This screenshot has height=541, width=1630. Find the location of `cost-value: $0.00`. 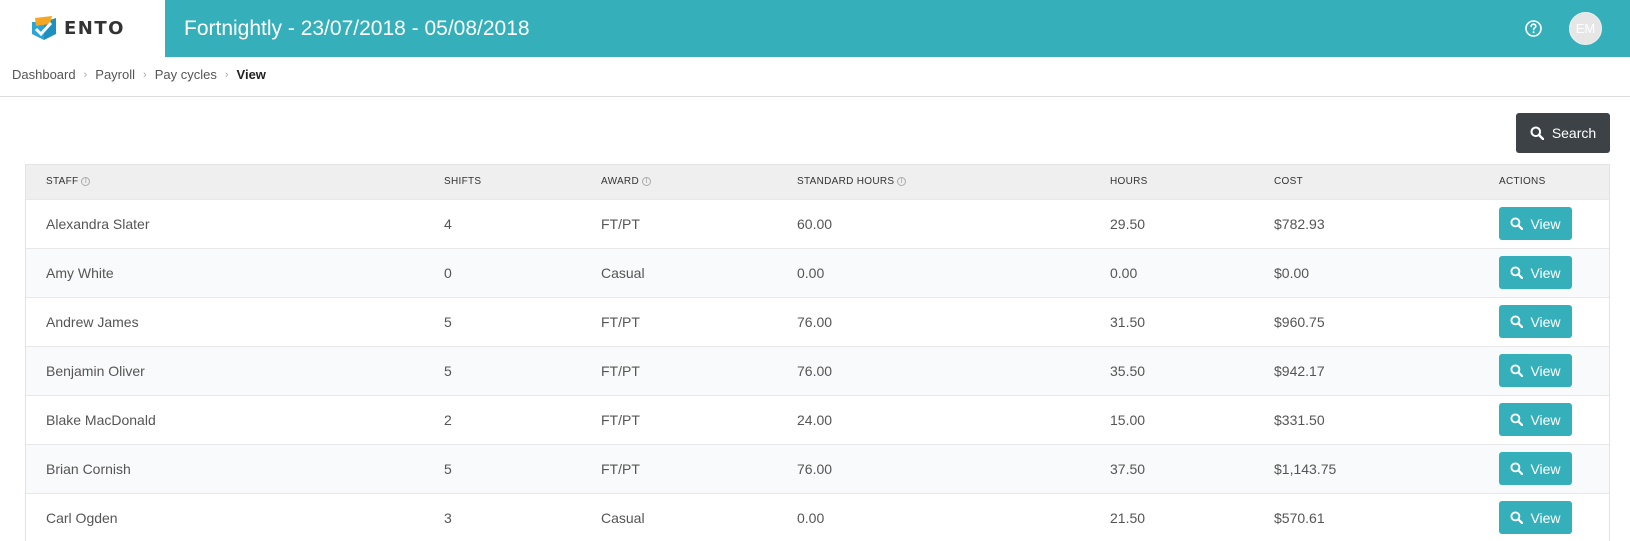

cost-value: $0.00 is located at coordinates (1292, 272).